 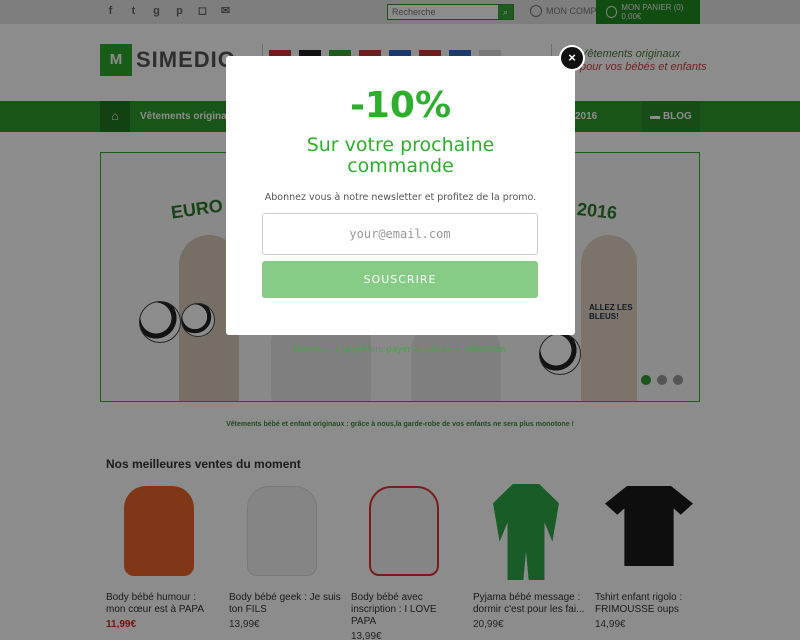 What do you see at coordinates (400, 166) in the screenshot?
I see `popup-headline-line-2: commande` at bounding box center [400, 166].